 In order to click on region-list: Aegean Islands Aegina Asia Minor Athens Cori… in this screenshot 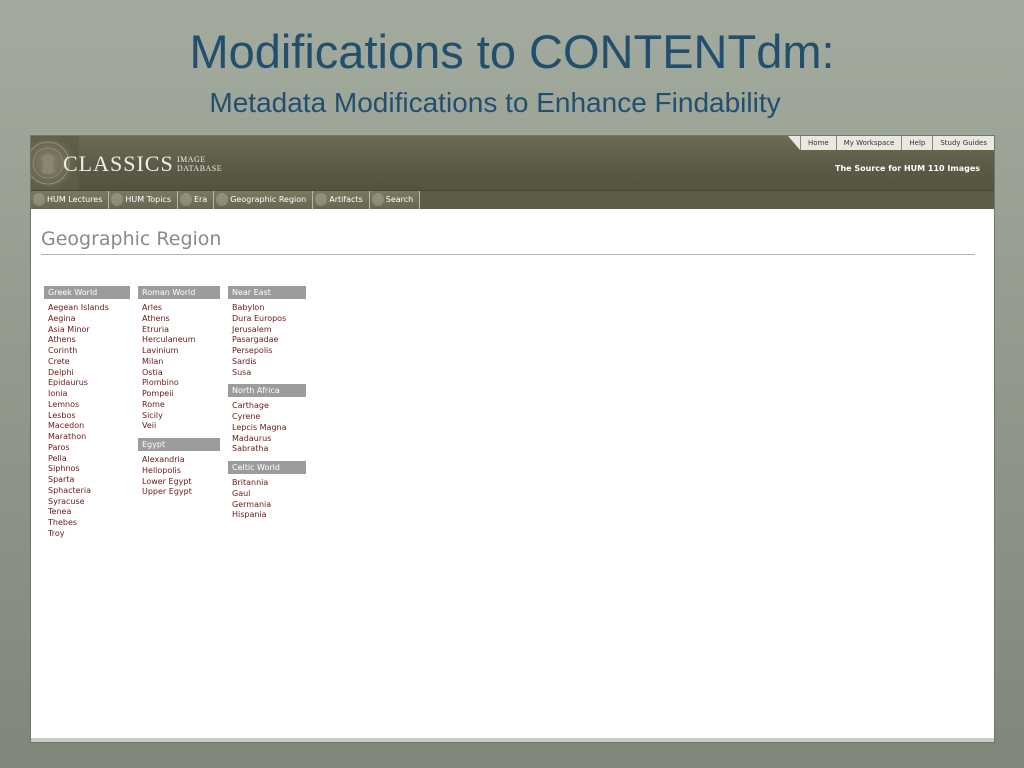, I will do `click(87, 421)`.